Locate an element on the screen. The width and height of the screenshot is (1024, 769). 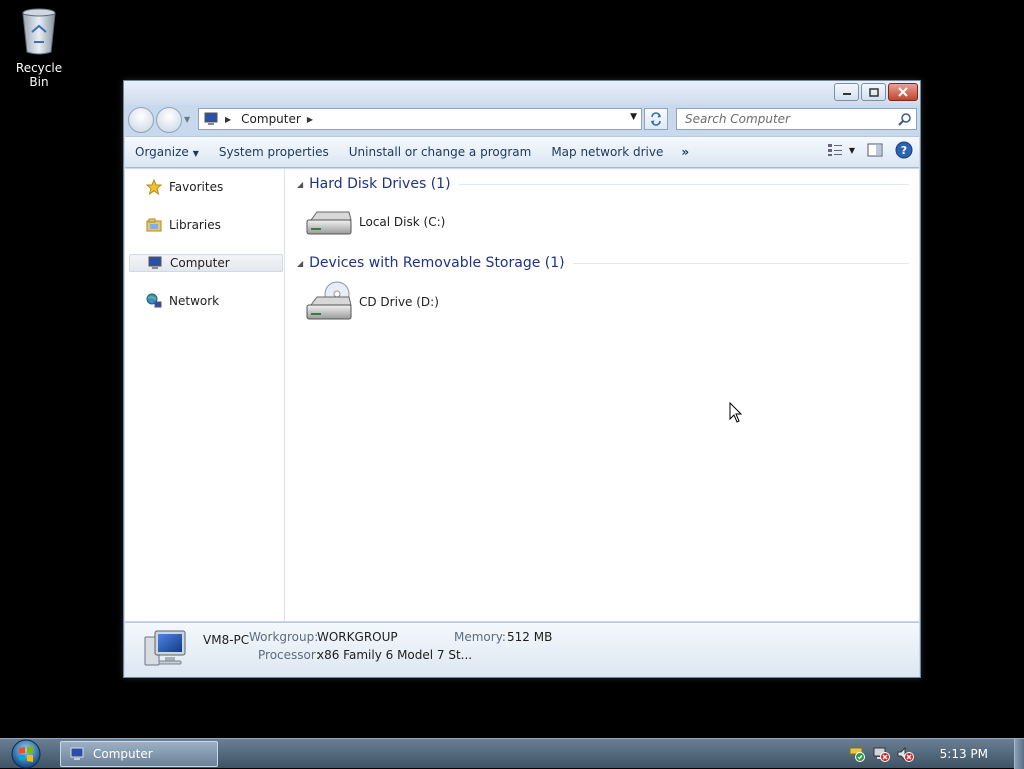
search-box is located at coordinates (796, 119).